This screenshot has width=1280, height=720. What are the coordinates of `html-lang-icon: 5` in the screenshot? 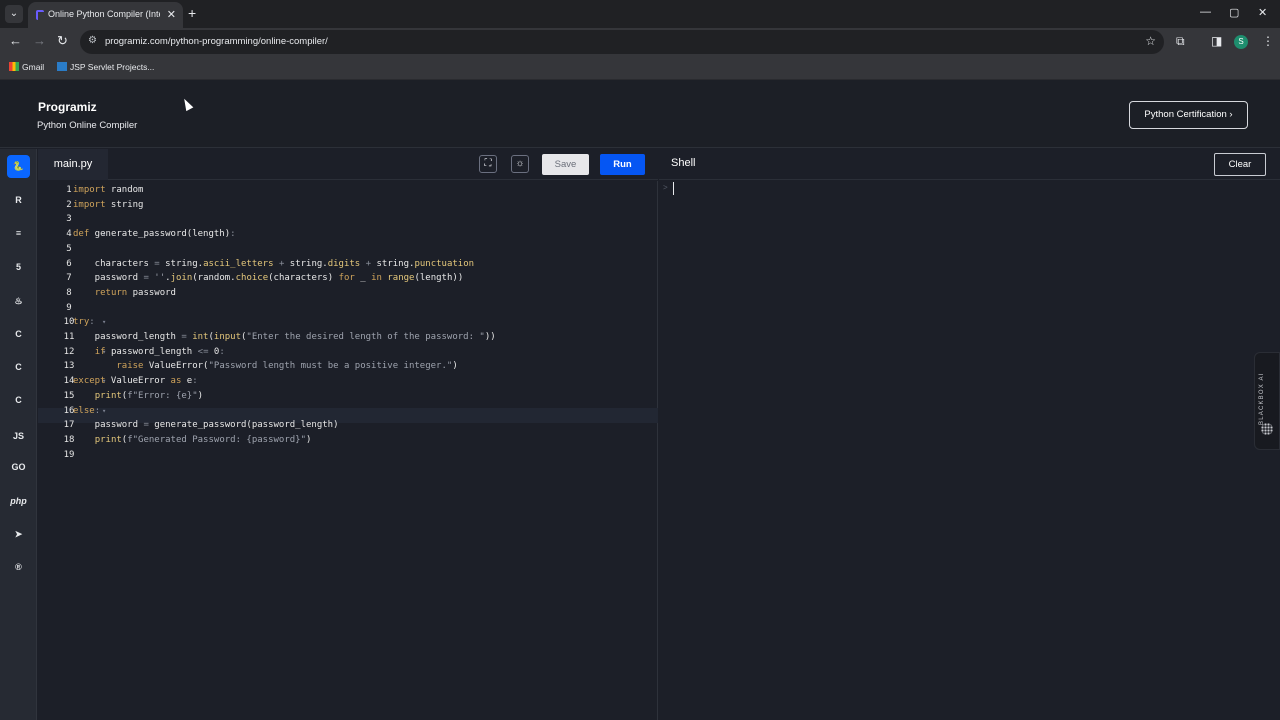 It's located at (18, 267).